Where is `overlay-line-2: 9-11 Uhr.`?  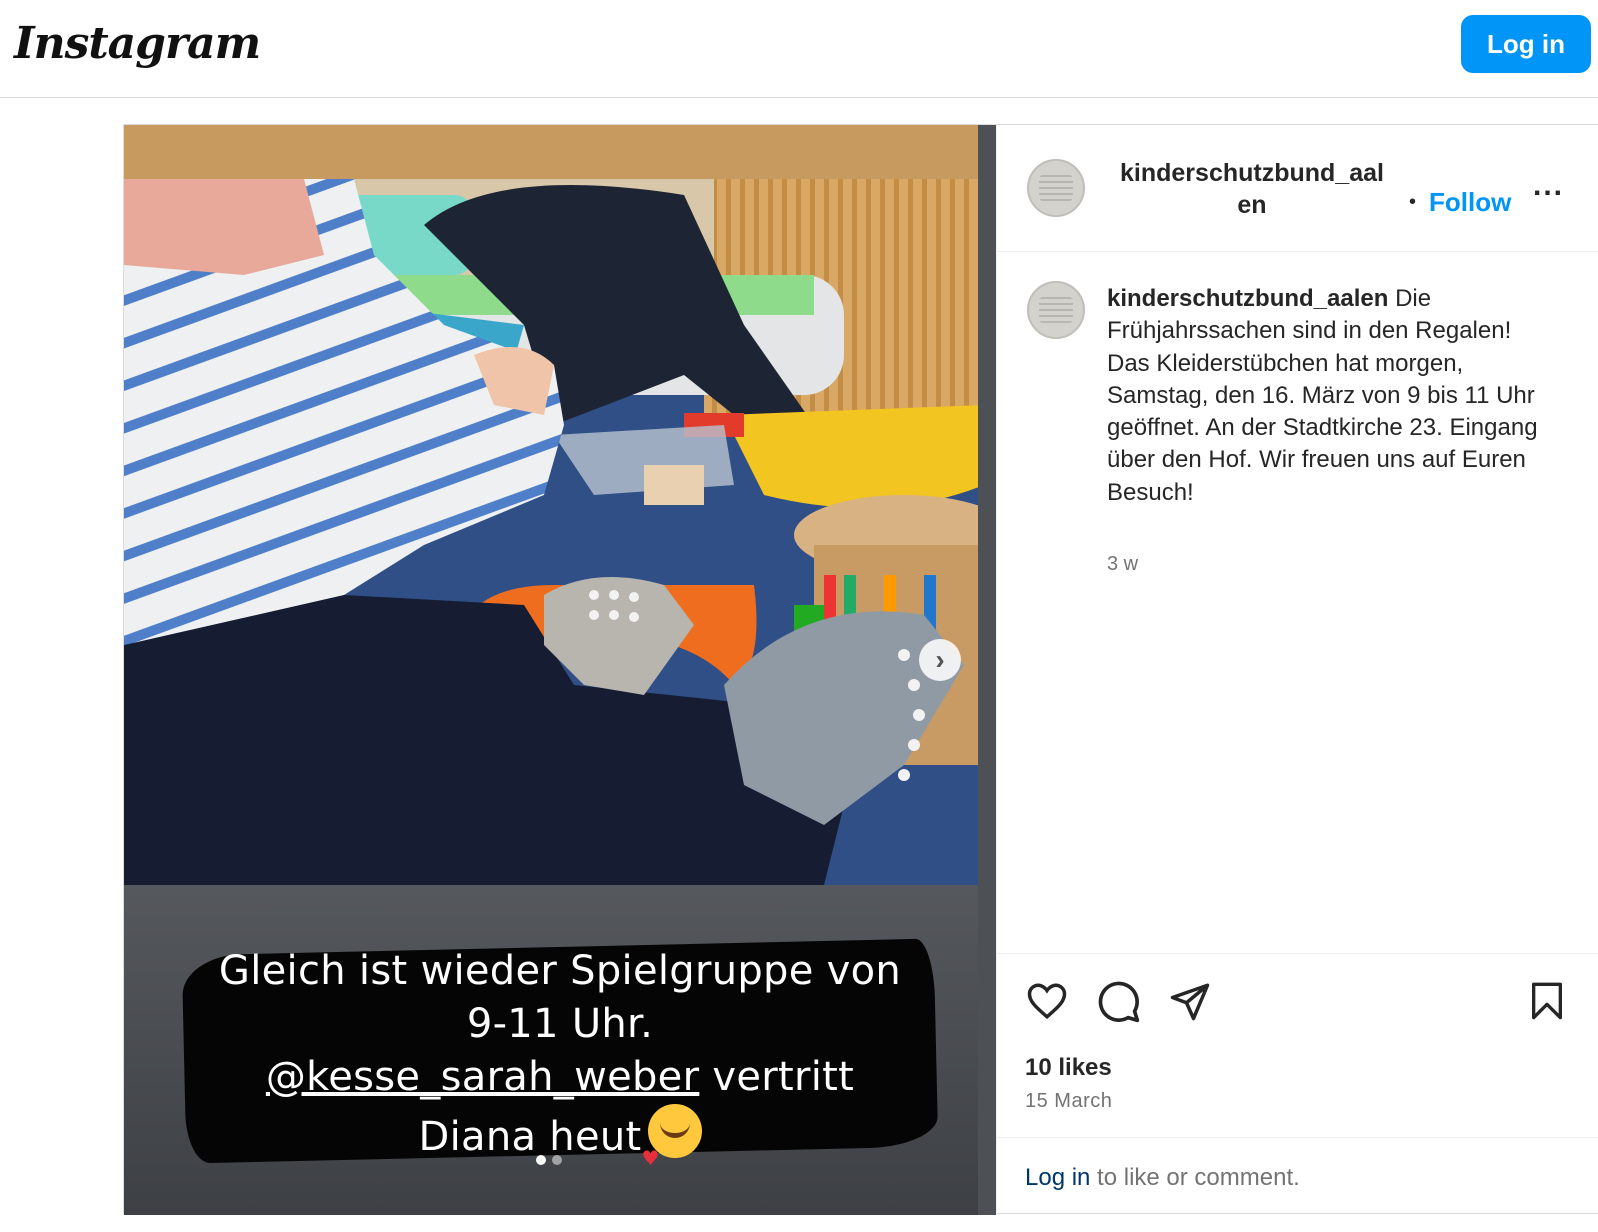 overlay-line-2: 9-11 Uhr. is located at coordinates (560, 1024).